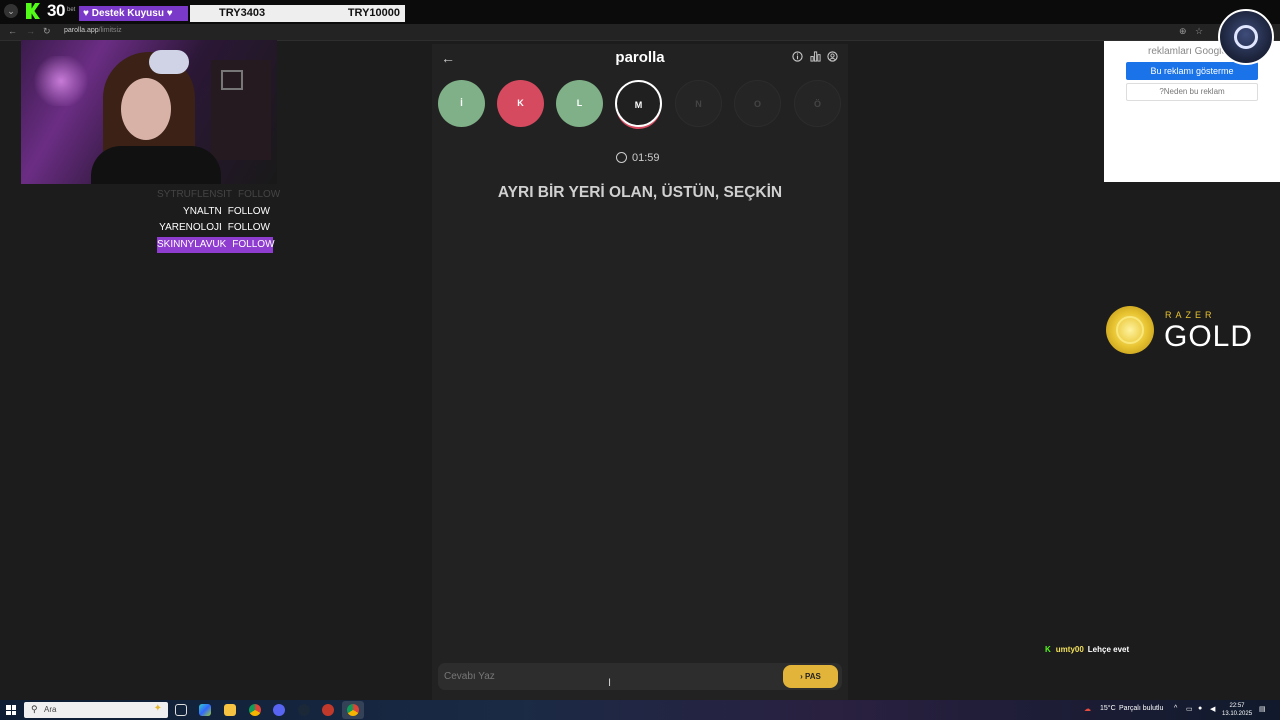 The height and width of the screenshot is (720, 1280). What do you see at coordinates (621, 157) in the screenshot?
I see `clock-icon` at bounding box center [621, 157].